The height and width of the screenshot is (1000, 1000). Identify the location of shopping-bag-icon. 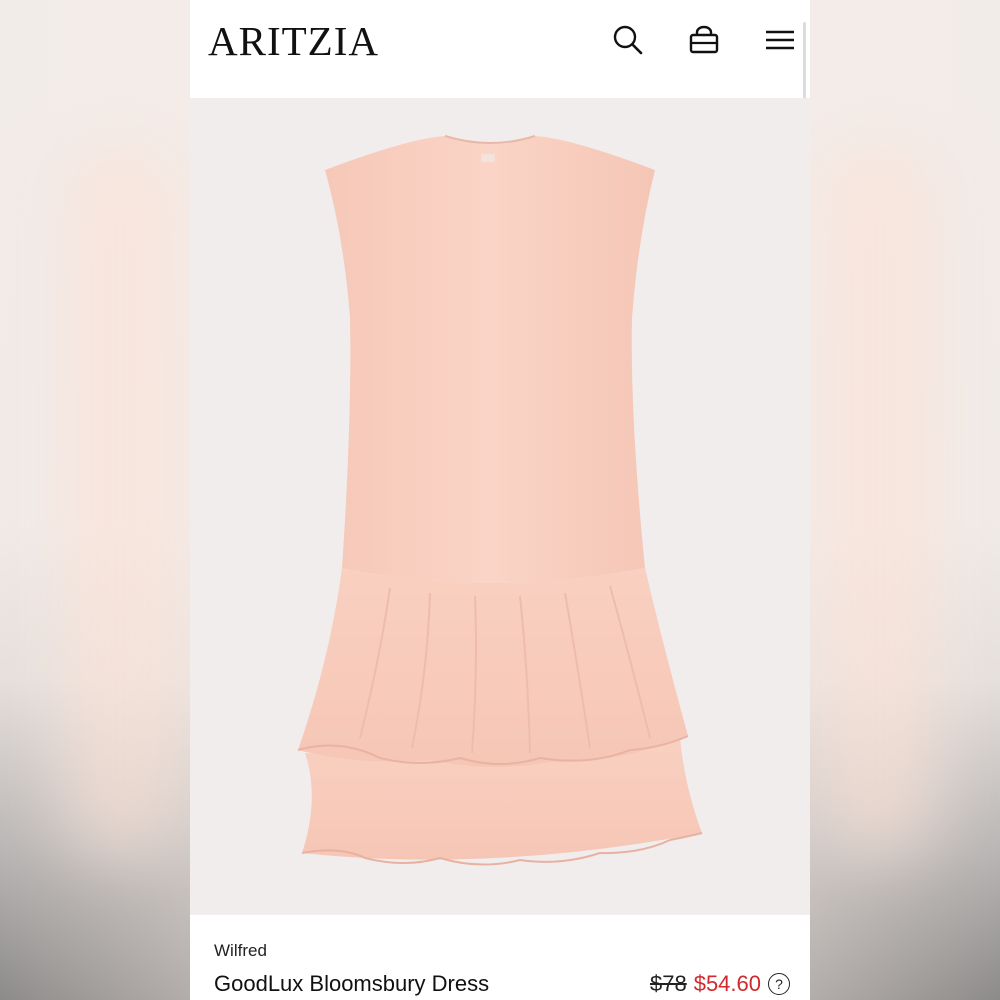
(704, 40).